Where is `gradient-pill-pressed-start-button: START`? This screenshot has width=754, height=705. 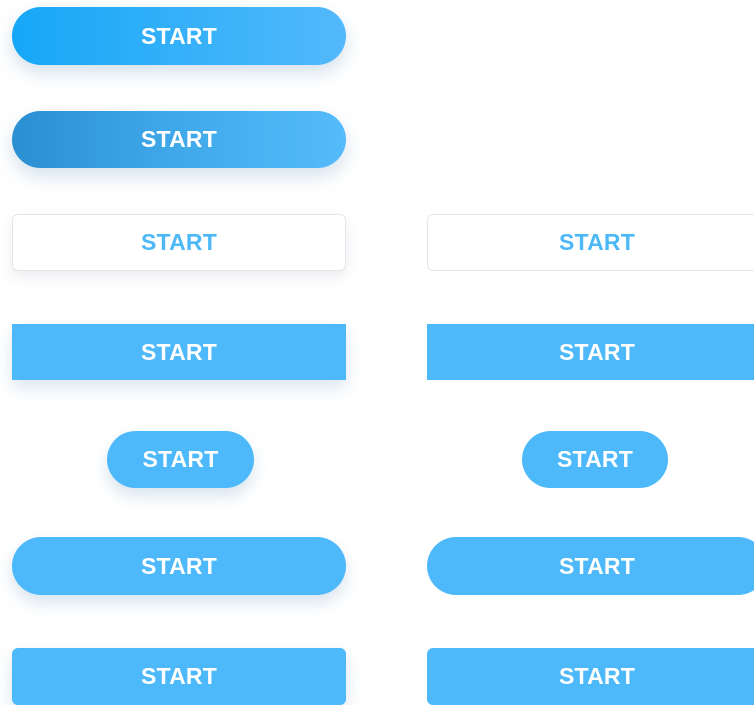
gradient-pill-pressed-start-button: START is located at coordinates (179, 139).